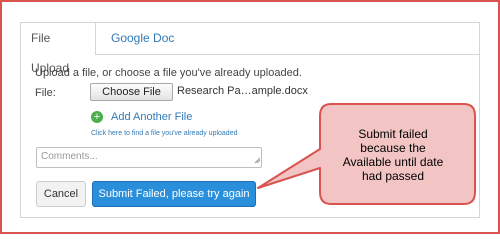 This screenshot has height=240, width=500. I want to click on resize-grip-icon, so click(257, 160).